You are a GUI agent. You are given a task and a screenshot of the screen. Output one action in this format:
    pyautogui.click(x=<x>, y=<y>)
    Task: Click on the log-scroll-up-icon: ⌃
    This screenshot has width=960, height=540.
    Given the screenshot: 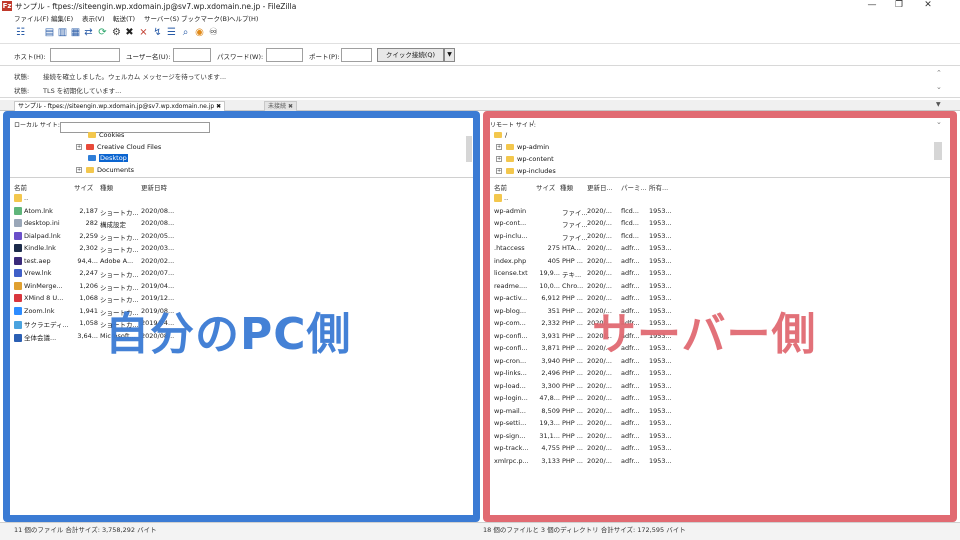 What is the action you would take?
    pyautogui.click(x=939, y=73)
    